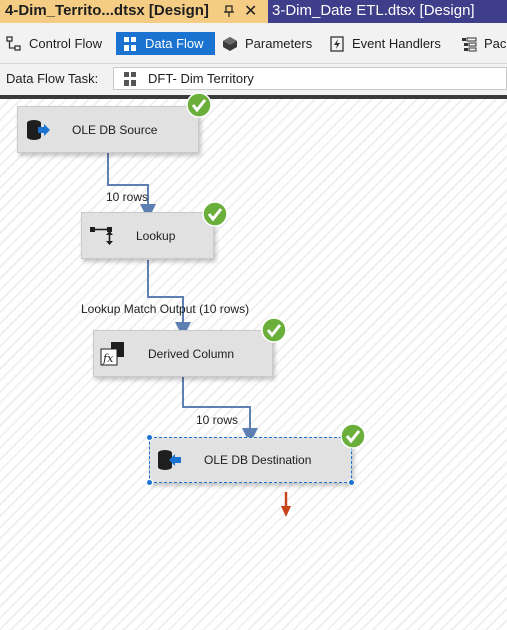  What do you see at coordinates (286, 504) in the screenshot?
I see `error-output-arrow` at bounding box center [286, 504].